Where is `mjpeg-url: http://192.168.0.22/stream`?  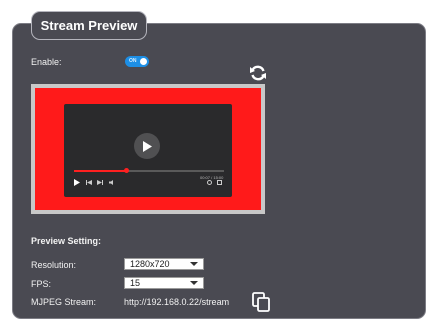 mjpeg-url: http://192.168.0.22/stream is located at coordinates (177, 302).